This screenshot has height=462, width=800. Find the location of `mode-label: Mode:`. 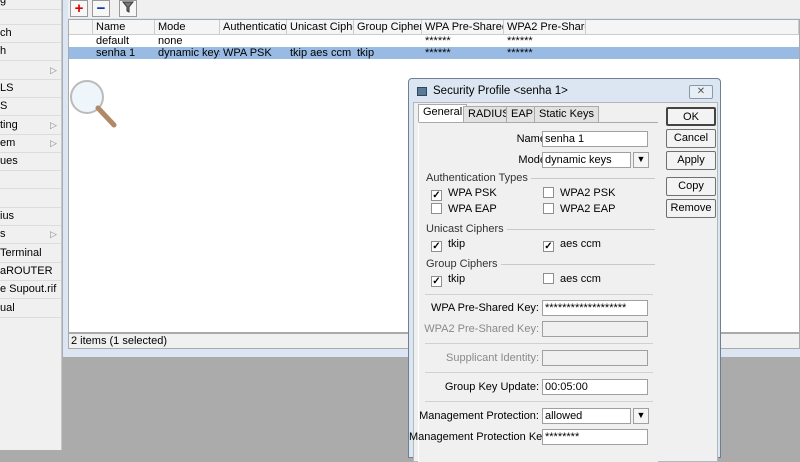

mode-label: Mode: is located at coordinates (533, 160).